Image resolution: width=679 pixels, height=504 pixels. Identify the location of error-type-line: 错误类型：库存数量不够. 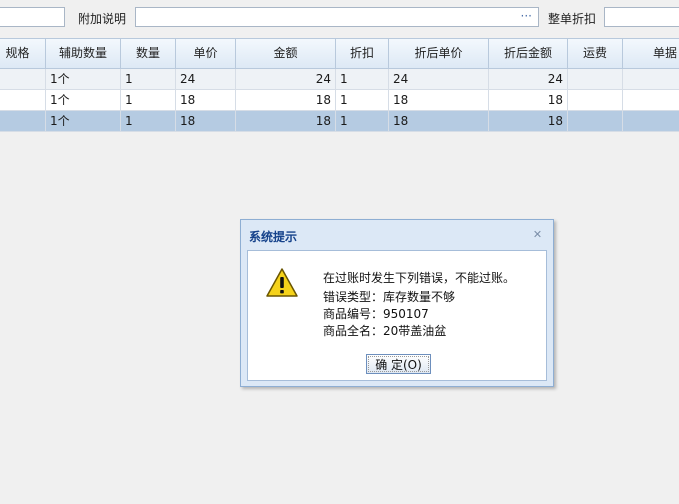
(389, 297).